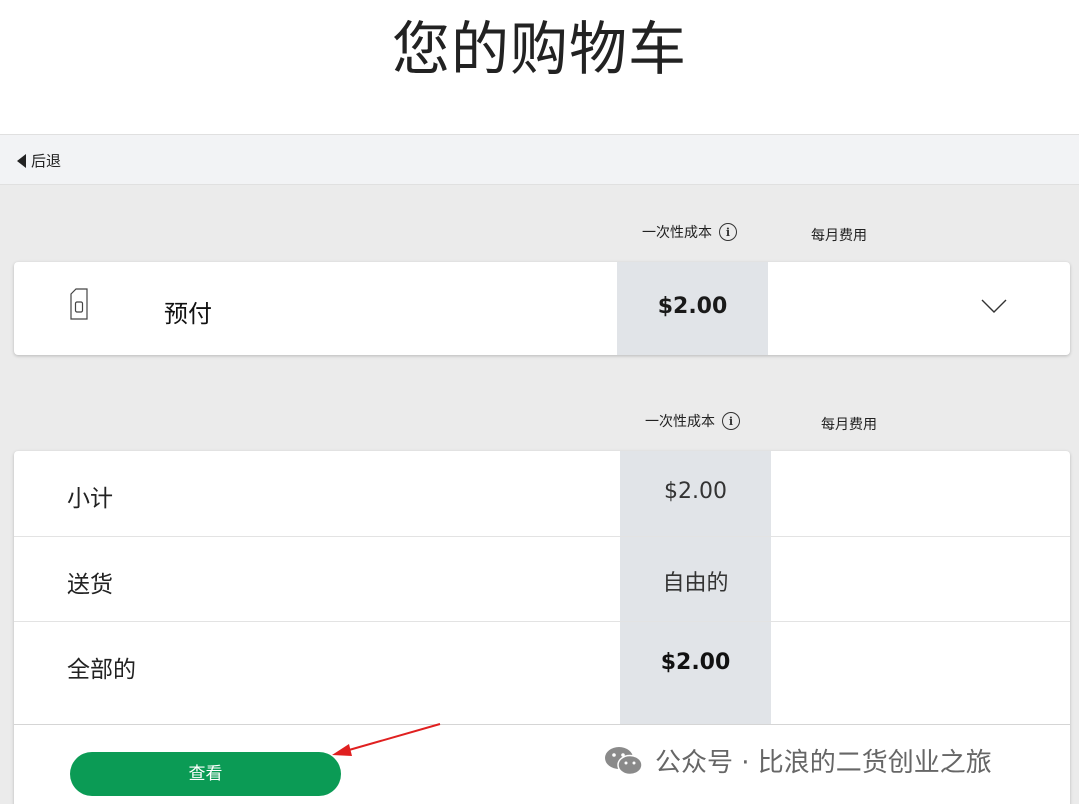 This screenshot has height=804, width=1079. I want to click on summary-one-time-header: 一次性成本 i, so click(692, 421).